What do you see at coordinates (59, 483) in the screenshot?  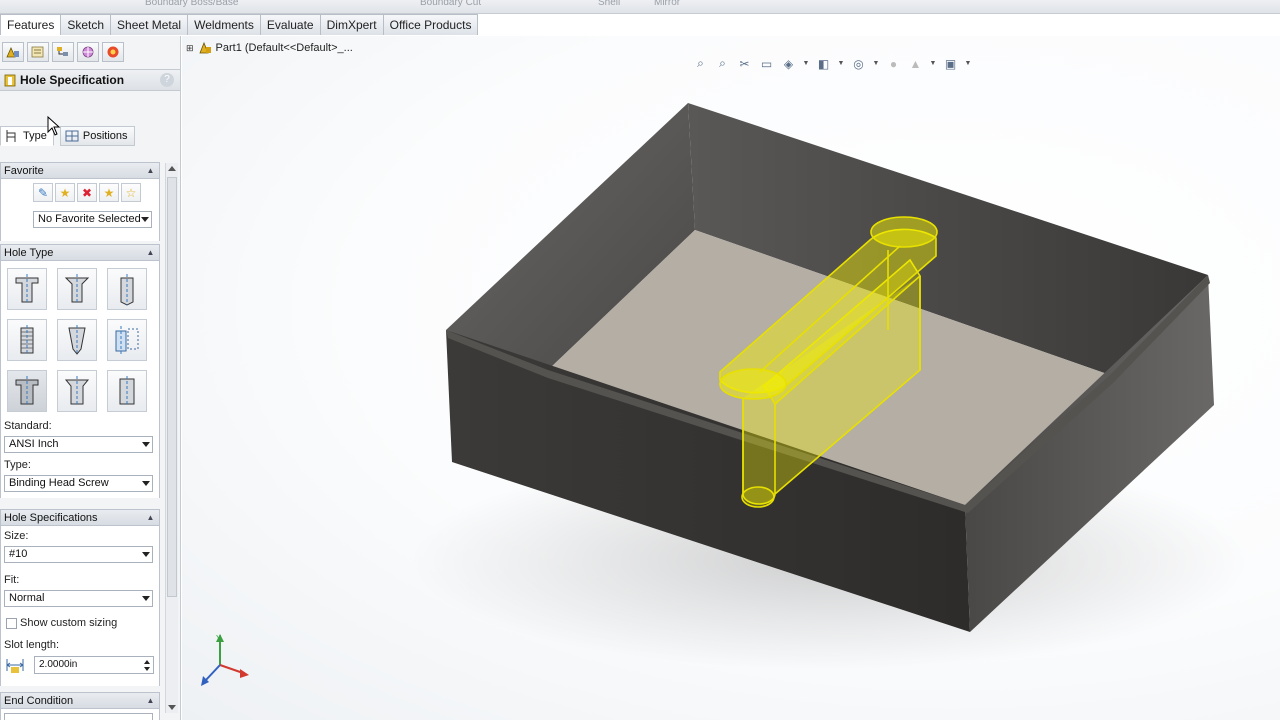 I see `type-select-value: Binding Head Screw` at bounding box center [59, 483].